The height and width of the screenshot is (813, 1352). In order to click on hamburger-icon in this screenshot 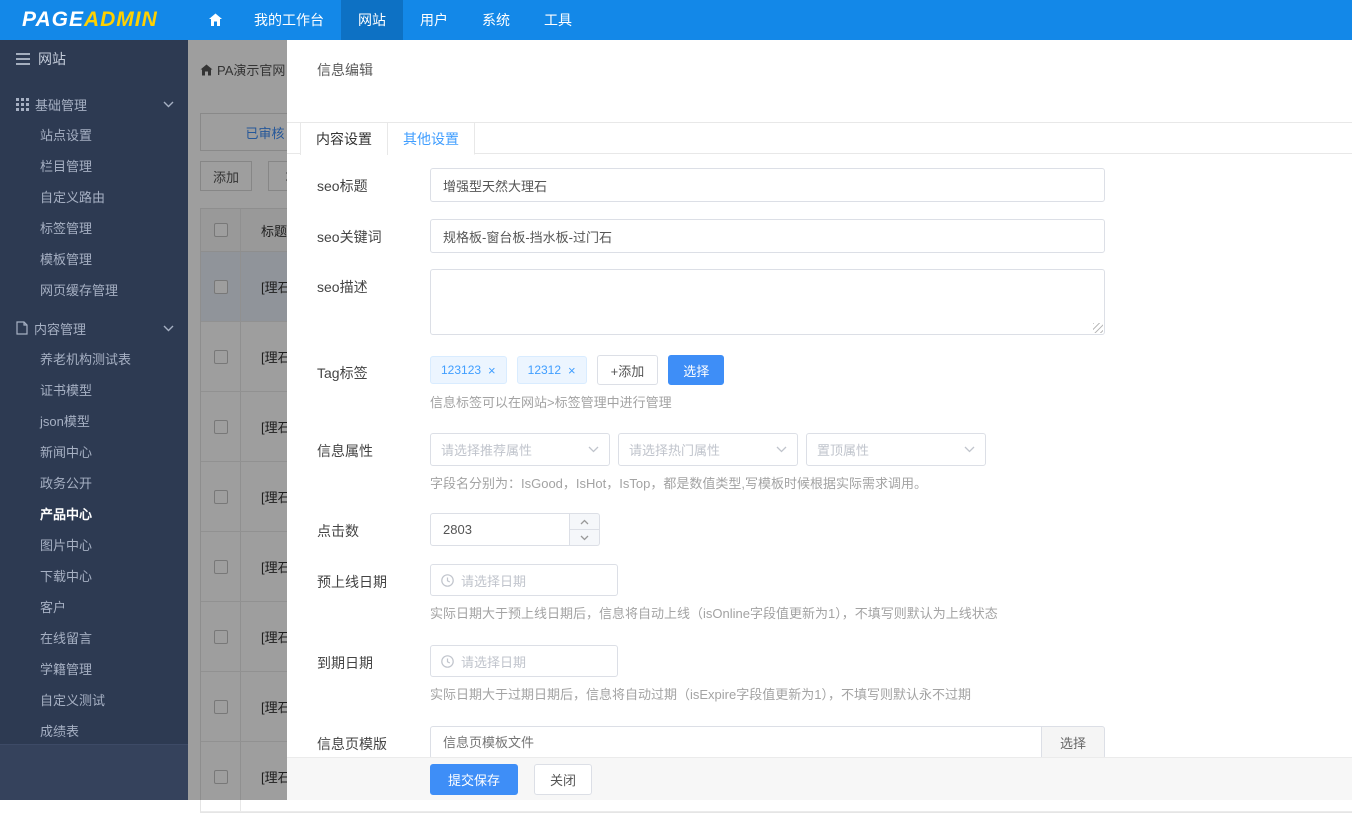, I will do `click(23, 59)`.